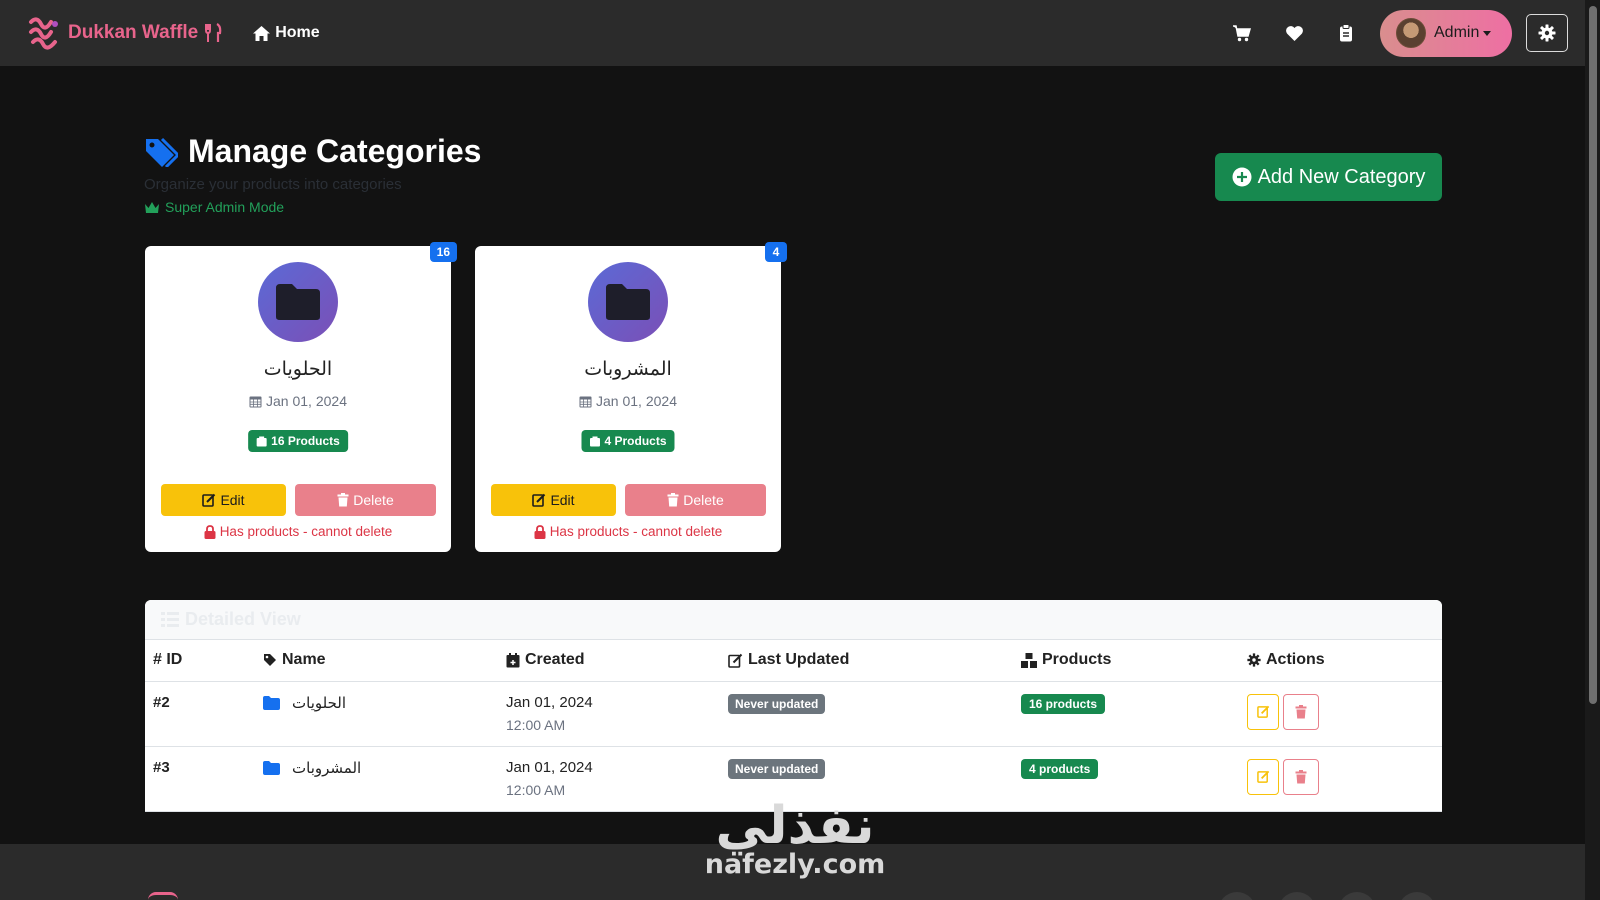 The height and width of the screenshot is (900, 1600). I want to click on list-icon, so click(170, 619).